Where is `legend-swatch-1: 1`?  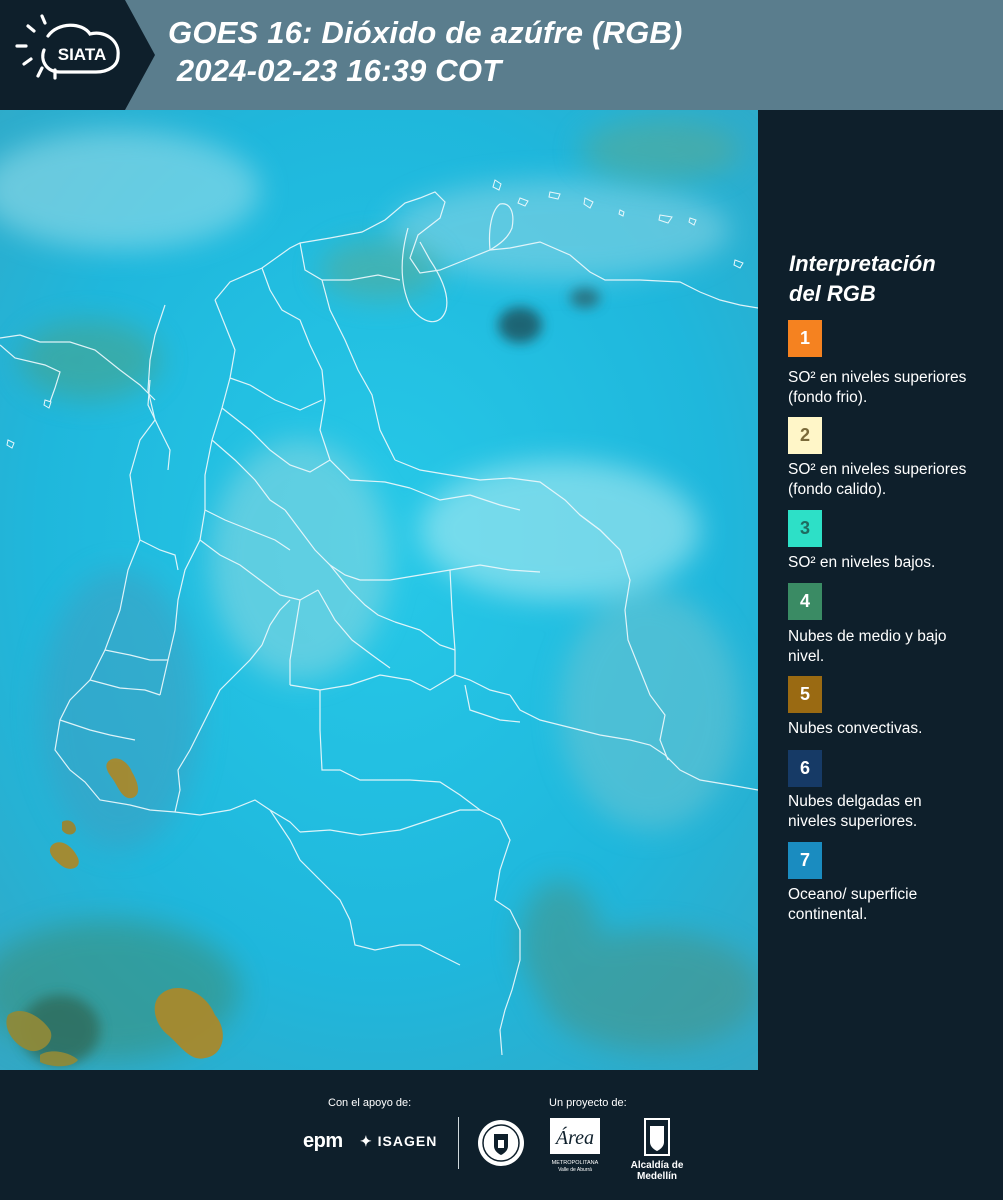
legend-swatch-1: 1 is located at coordinates (805, 338).